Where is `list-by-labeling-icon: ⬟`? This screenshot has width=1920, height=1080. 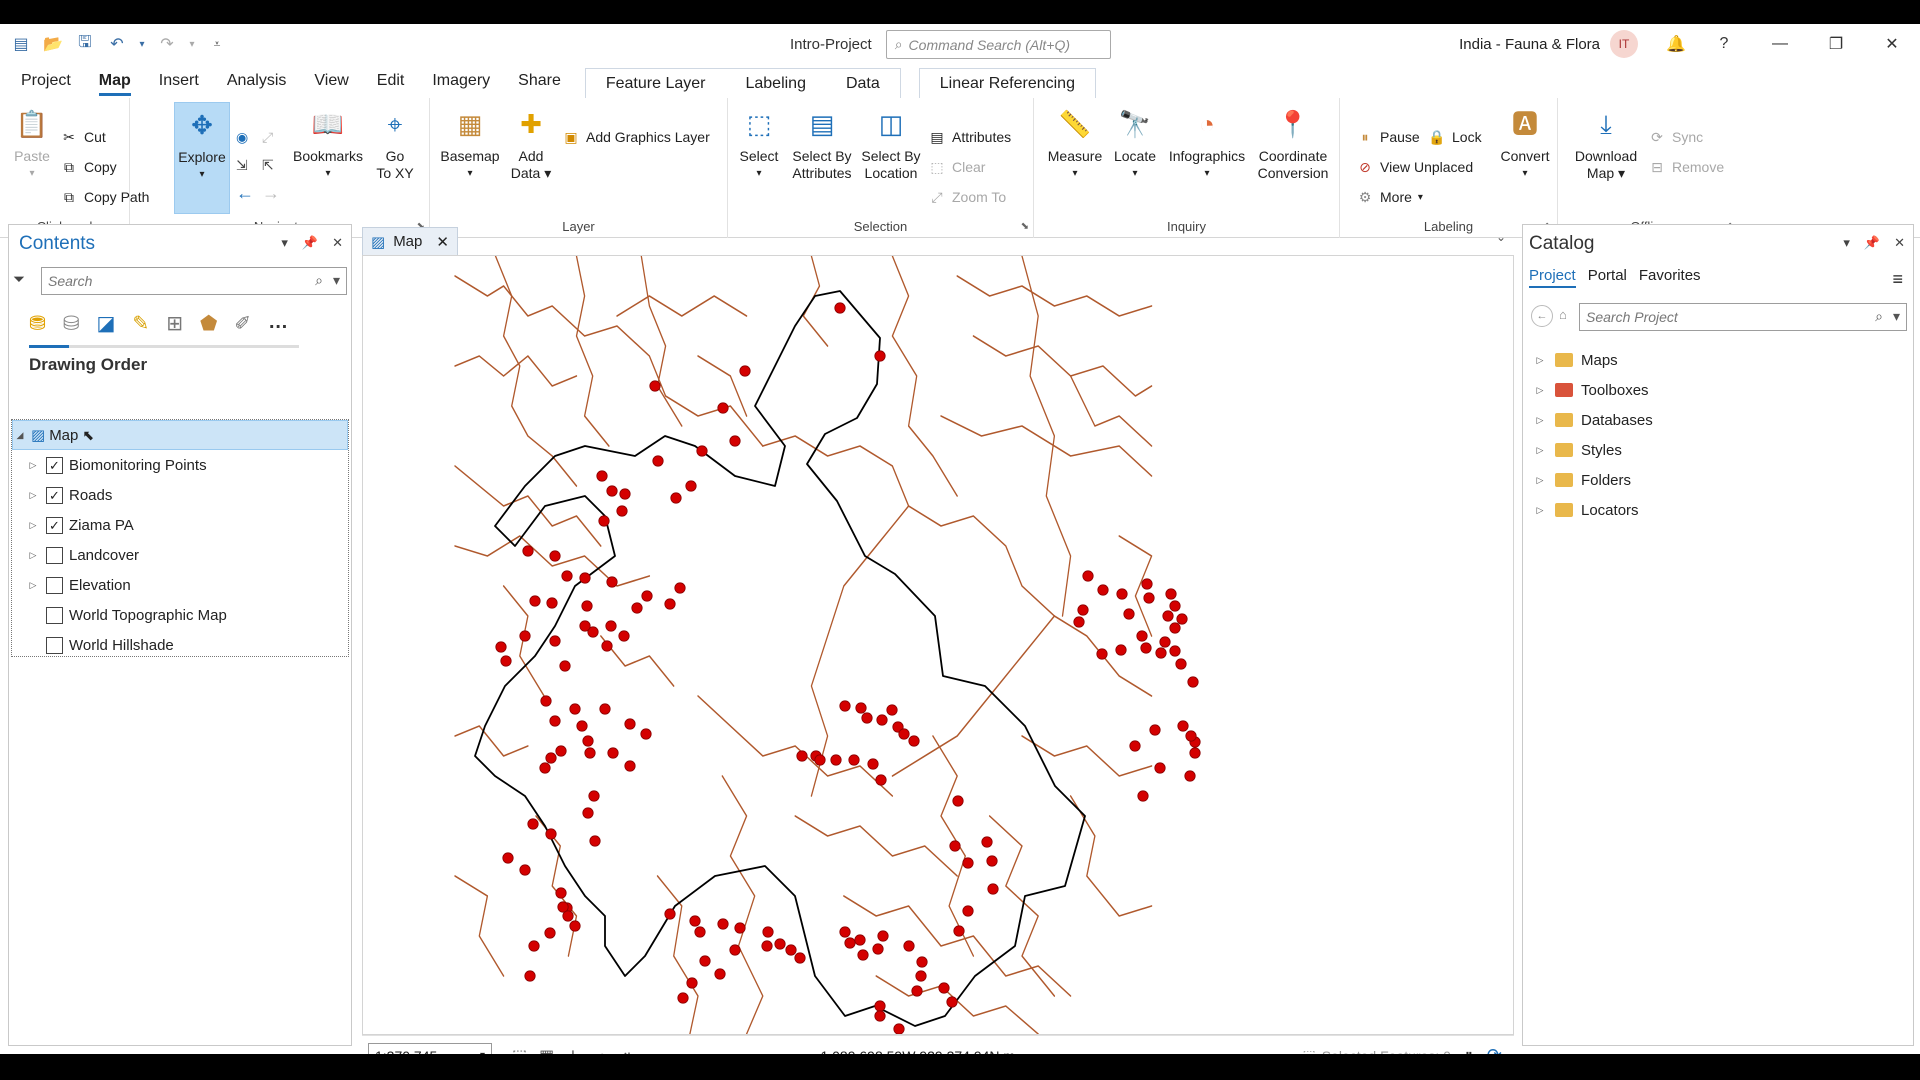
list-by-labeling-icon: ⬟ is located at coordinates (208, 323).